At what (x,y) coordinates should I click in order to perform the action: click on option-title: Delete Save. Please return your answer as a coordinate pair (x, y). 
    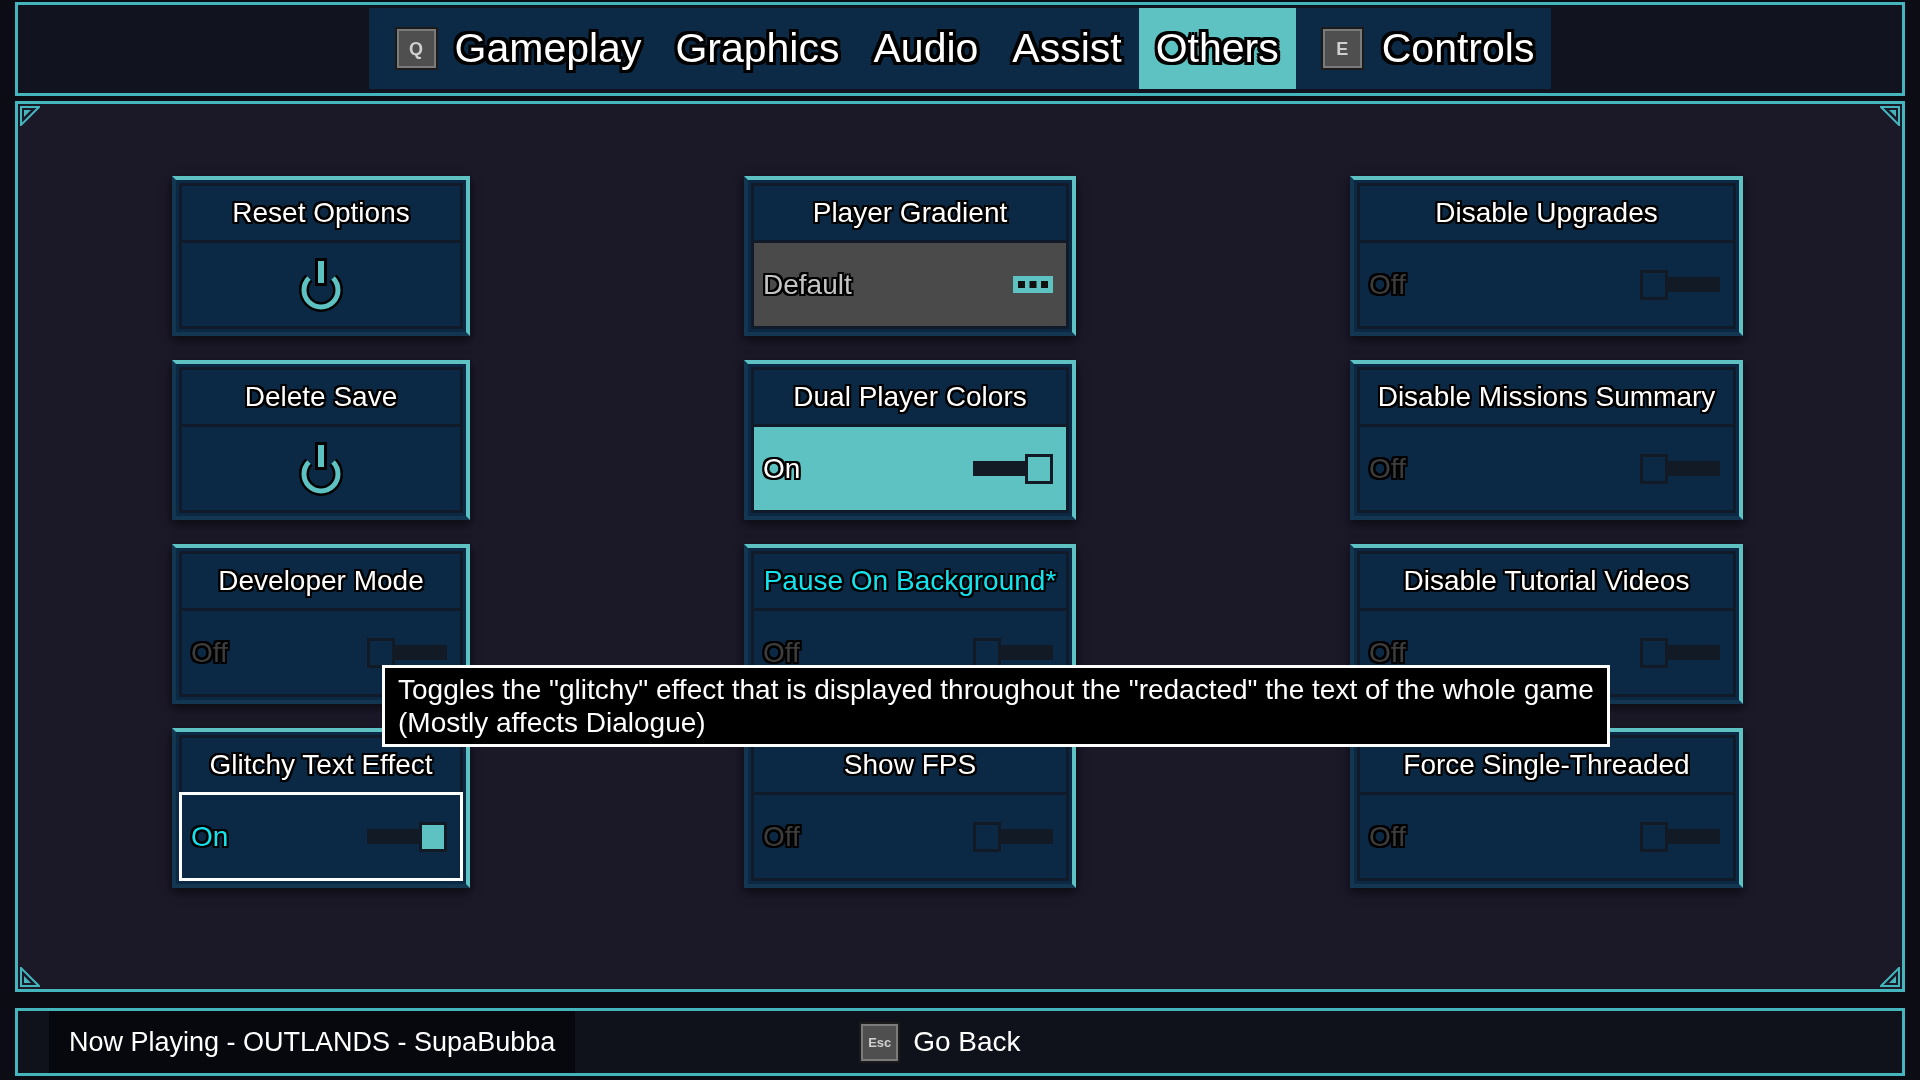
    Looking at the image, I should click on (321, 397).